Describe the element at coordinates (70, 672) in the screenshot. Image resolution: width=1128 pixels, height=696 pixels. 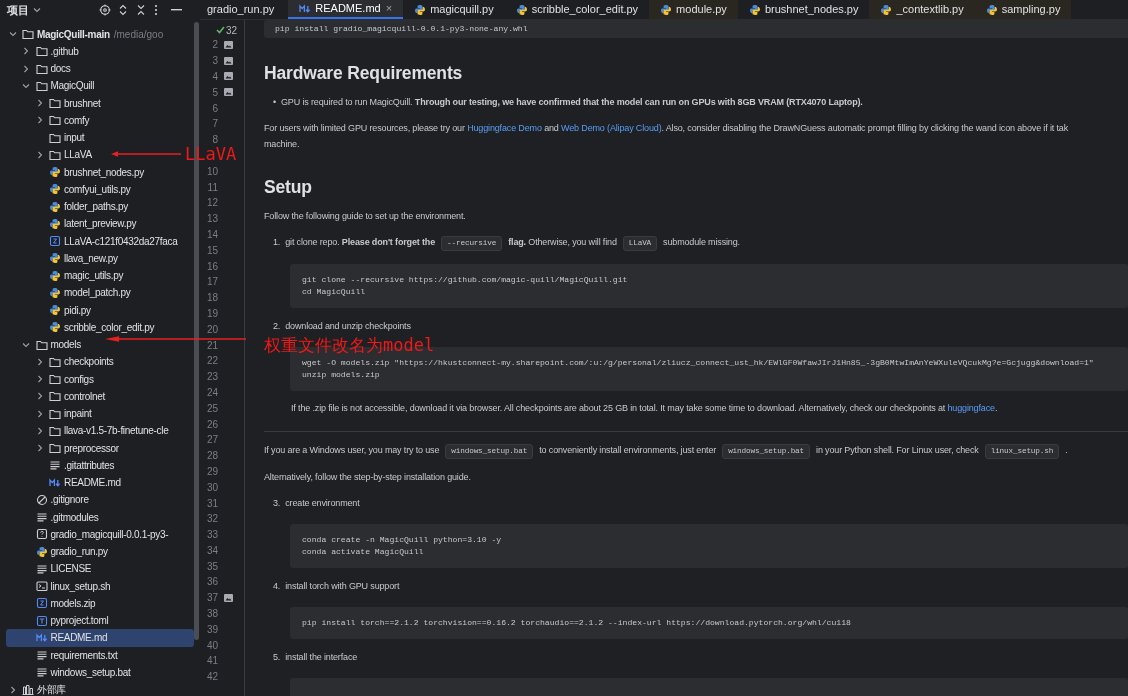
I see `tree-item: windows_setup.bat` at that location.